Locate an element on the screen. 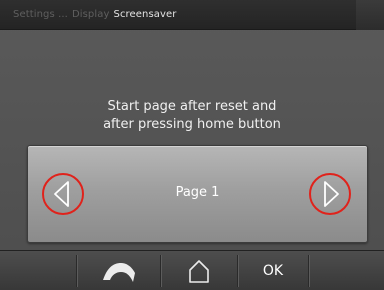 The height and width of the screenshot is (290, 384). titlebar-edge is located at coordinates (370, 15).